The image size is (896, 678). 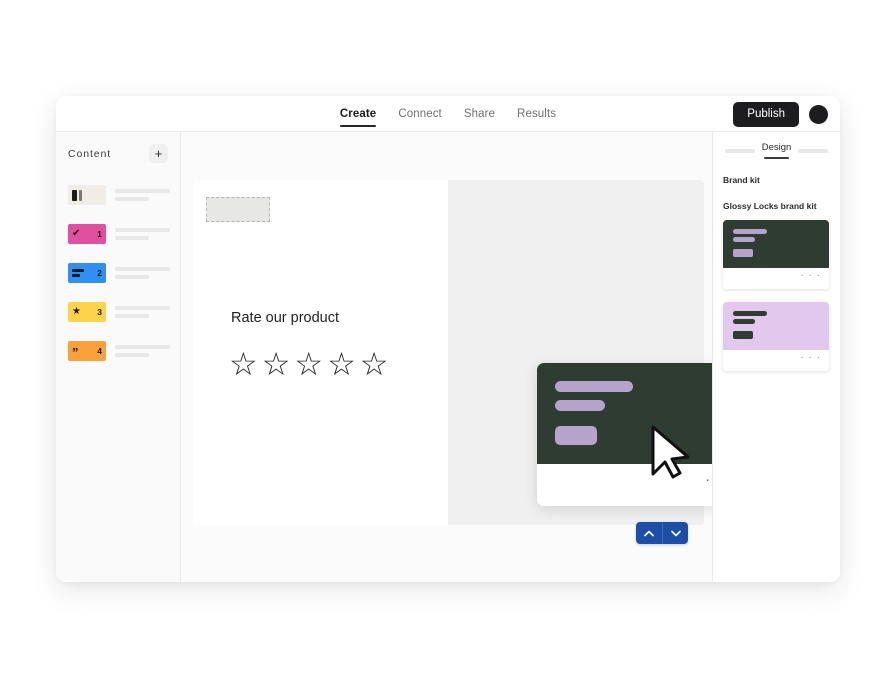 I want to click on sidebar-header: Content +, so click(x=119, y=153).